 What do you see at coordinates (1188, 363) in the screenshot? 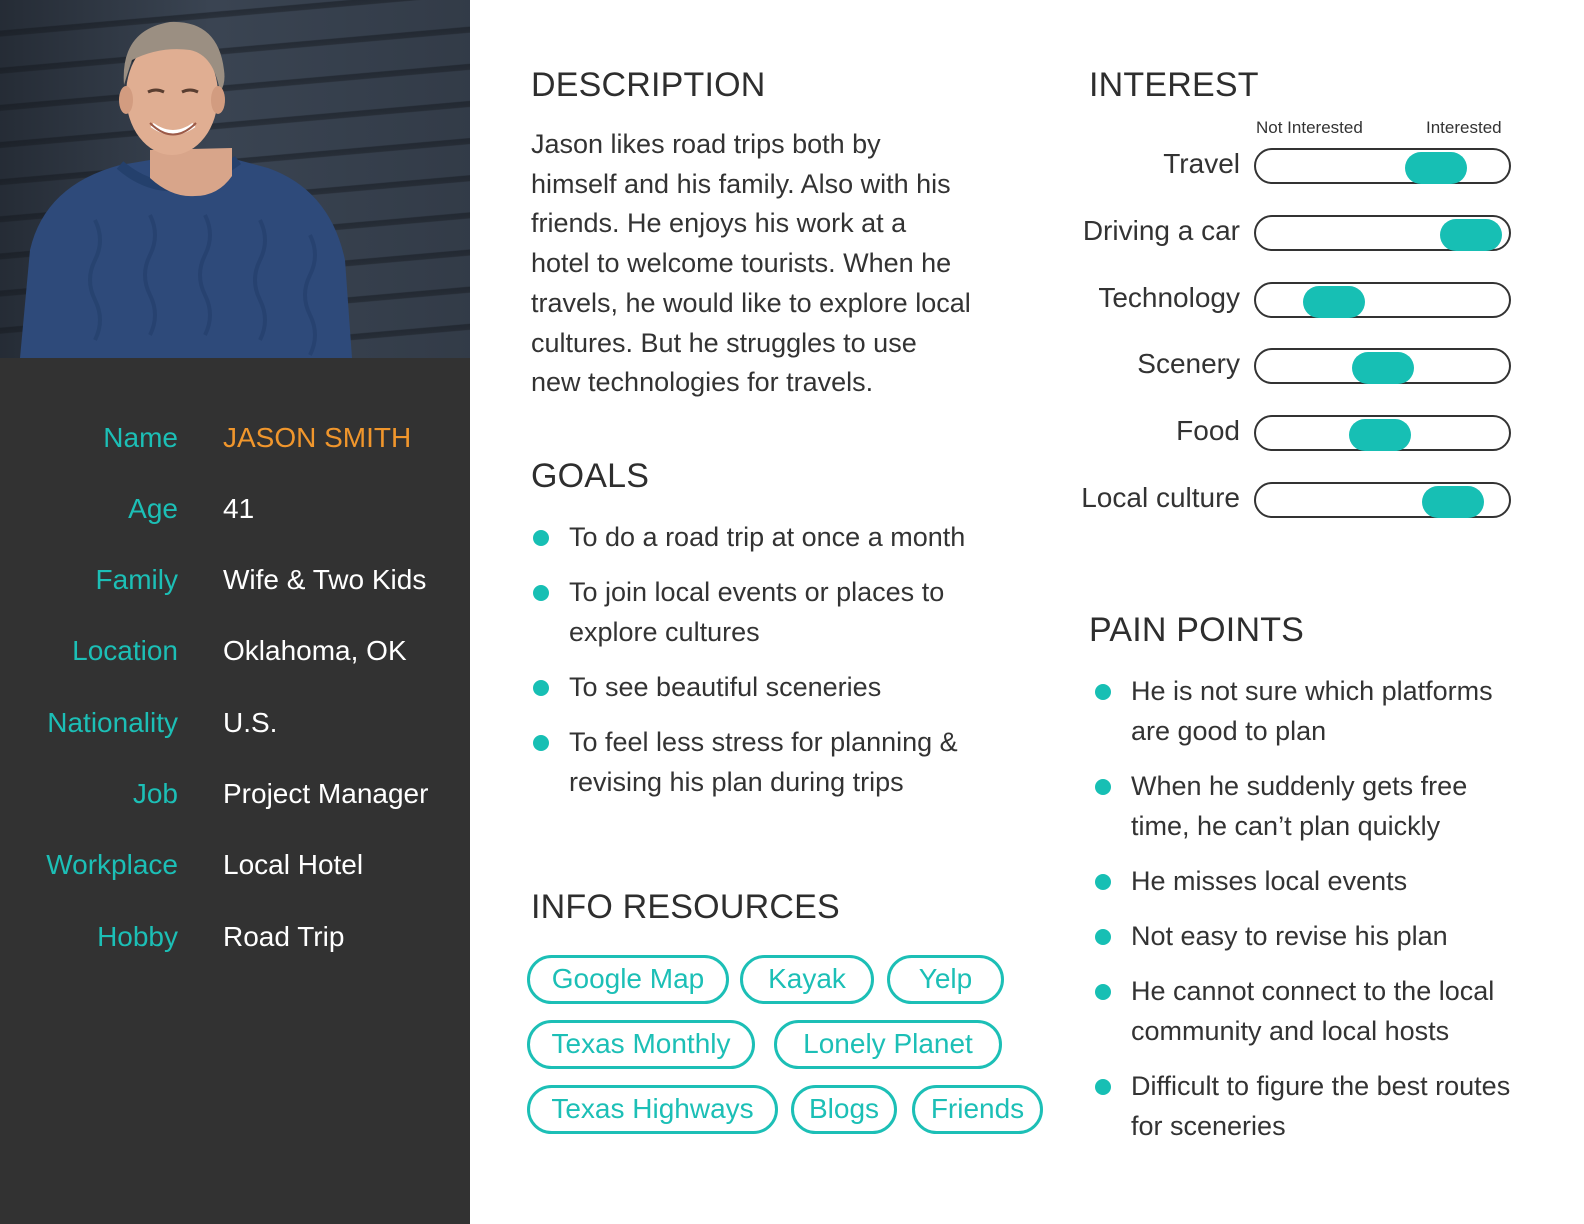
I see `interest-label: Scenery` at bounding box center [1188, 363].